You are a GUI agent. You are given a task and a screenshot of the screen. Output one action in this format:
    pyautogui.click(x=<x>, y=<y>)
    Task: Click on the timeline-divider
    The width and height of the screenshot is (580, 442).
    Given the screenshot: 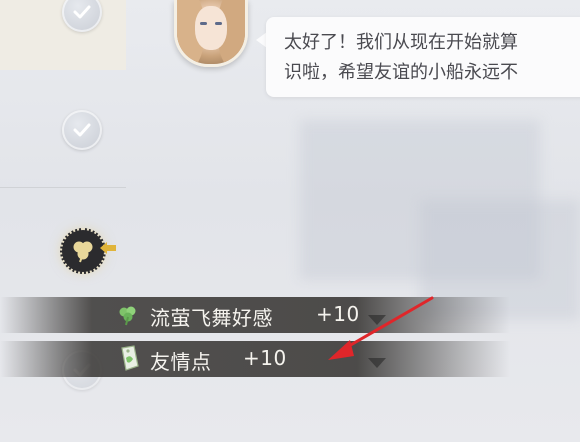 What is the action you would take?
    pyautogui.click(x=63, y=187)
    